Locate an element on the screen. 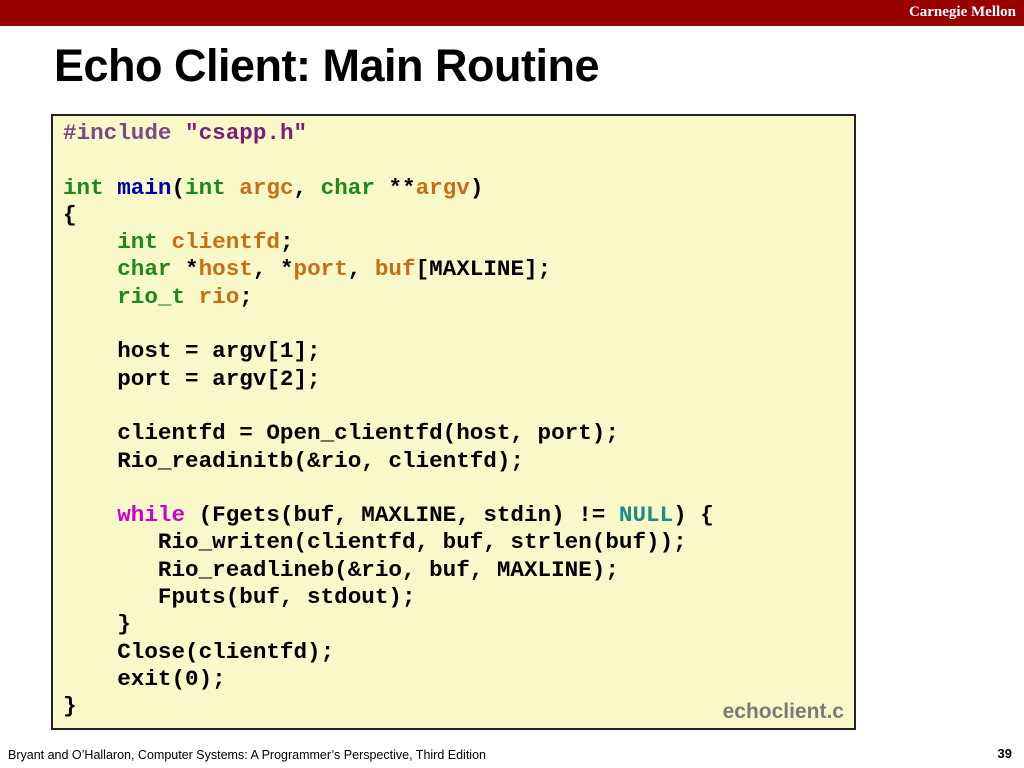 This screenshot has width=1024, height=768. brand-label: Carnegie Mellon is located at coordinates (962, 12).